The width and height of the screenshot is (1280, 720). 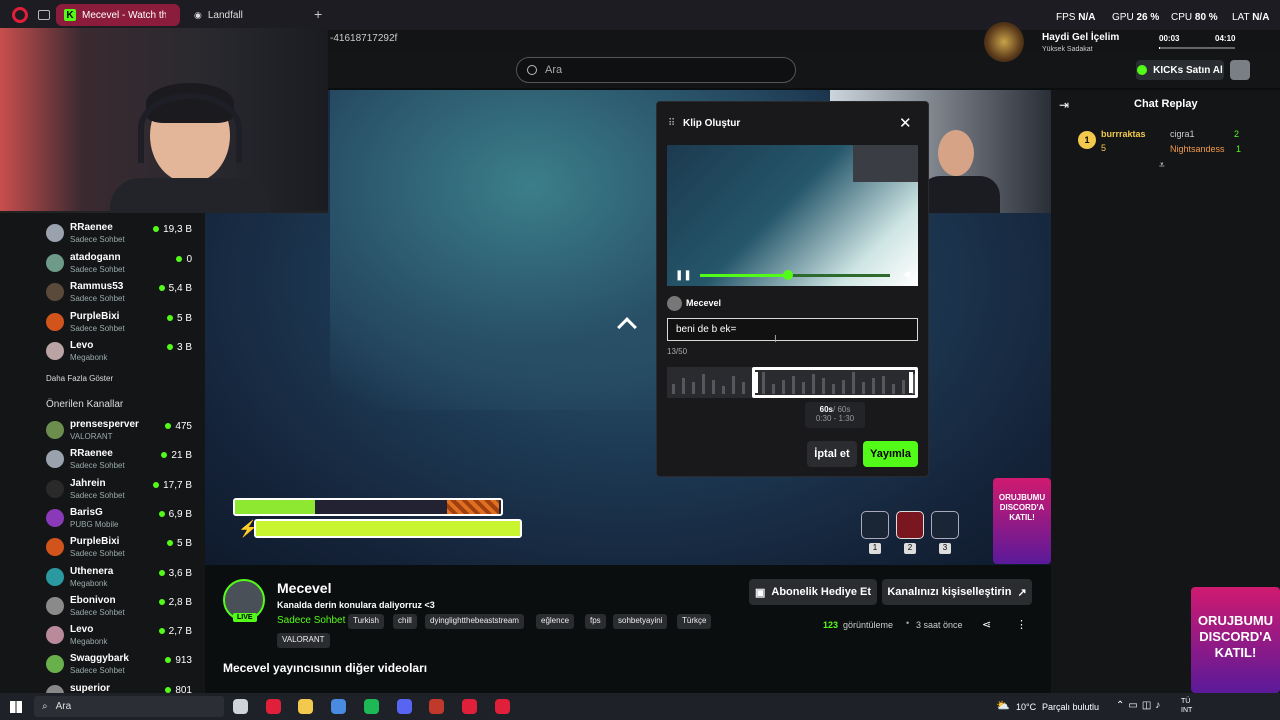 I want to click on headphones, so click(x=190, y=128).